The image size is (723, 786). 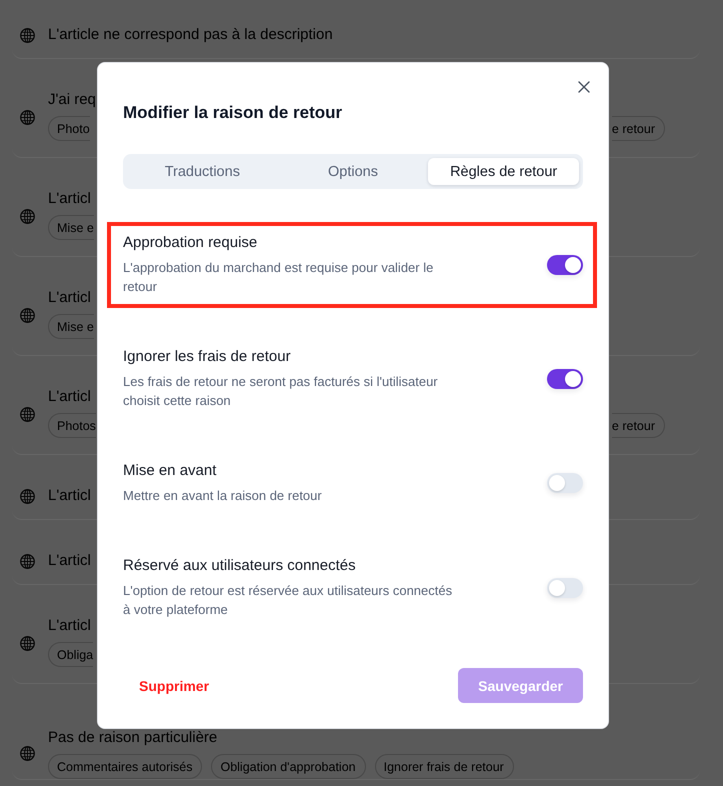 I want to click on tab: Traductions, so click(x=202, y=171).